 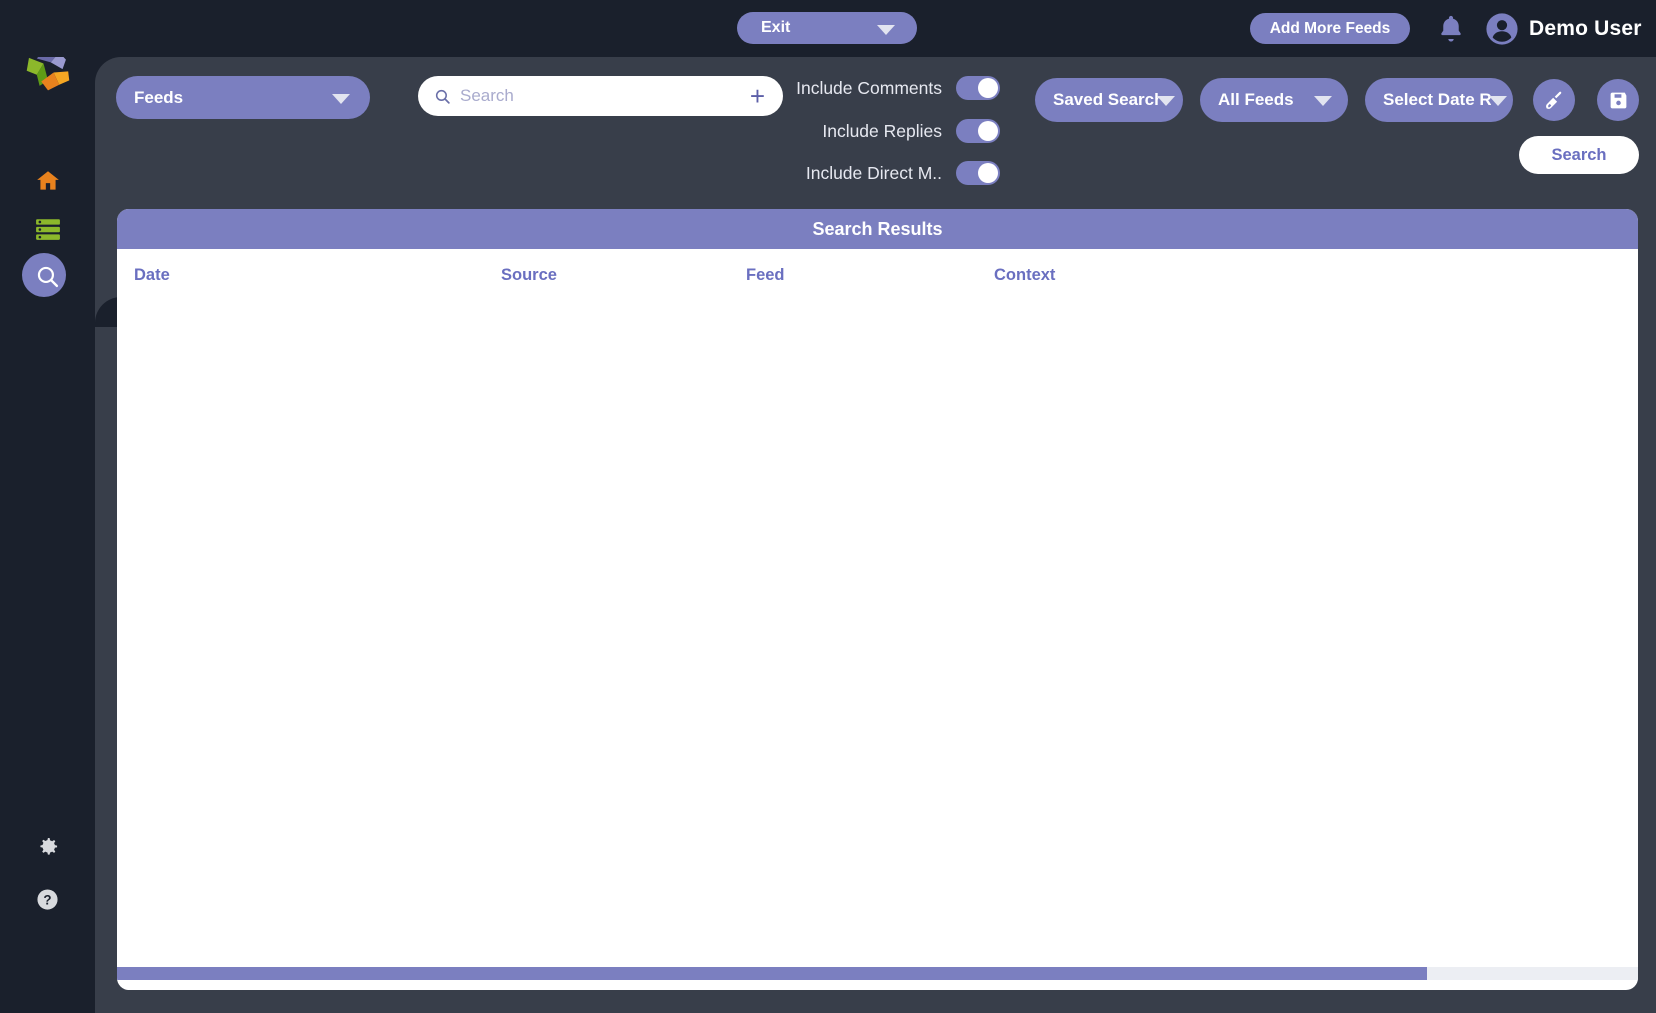 I want to click on feeds-category-label: Feeds, so click(x=159, y=97).